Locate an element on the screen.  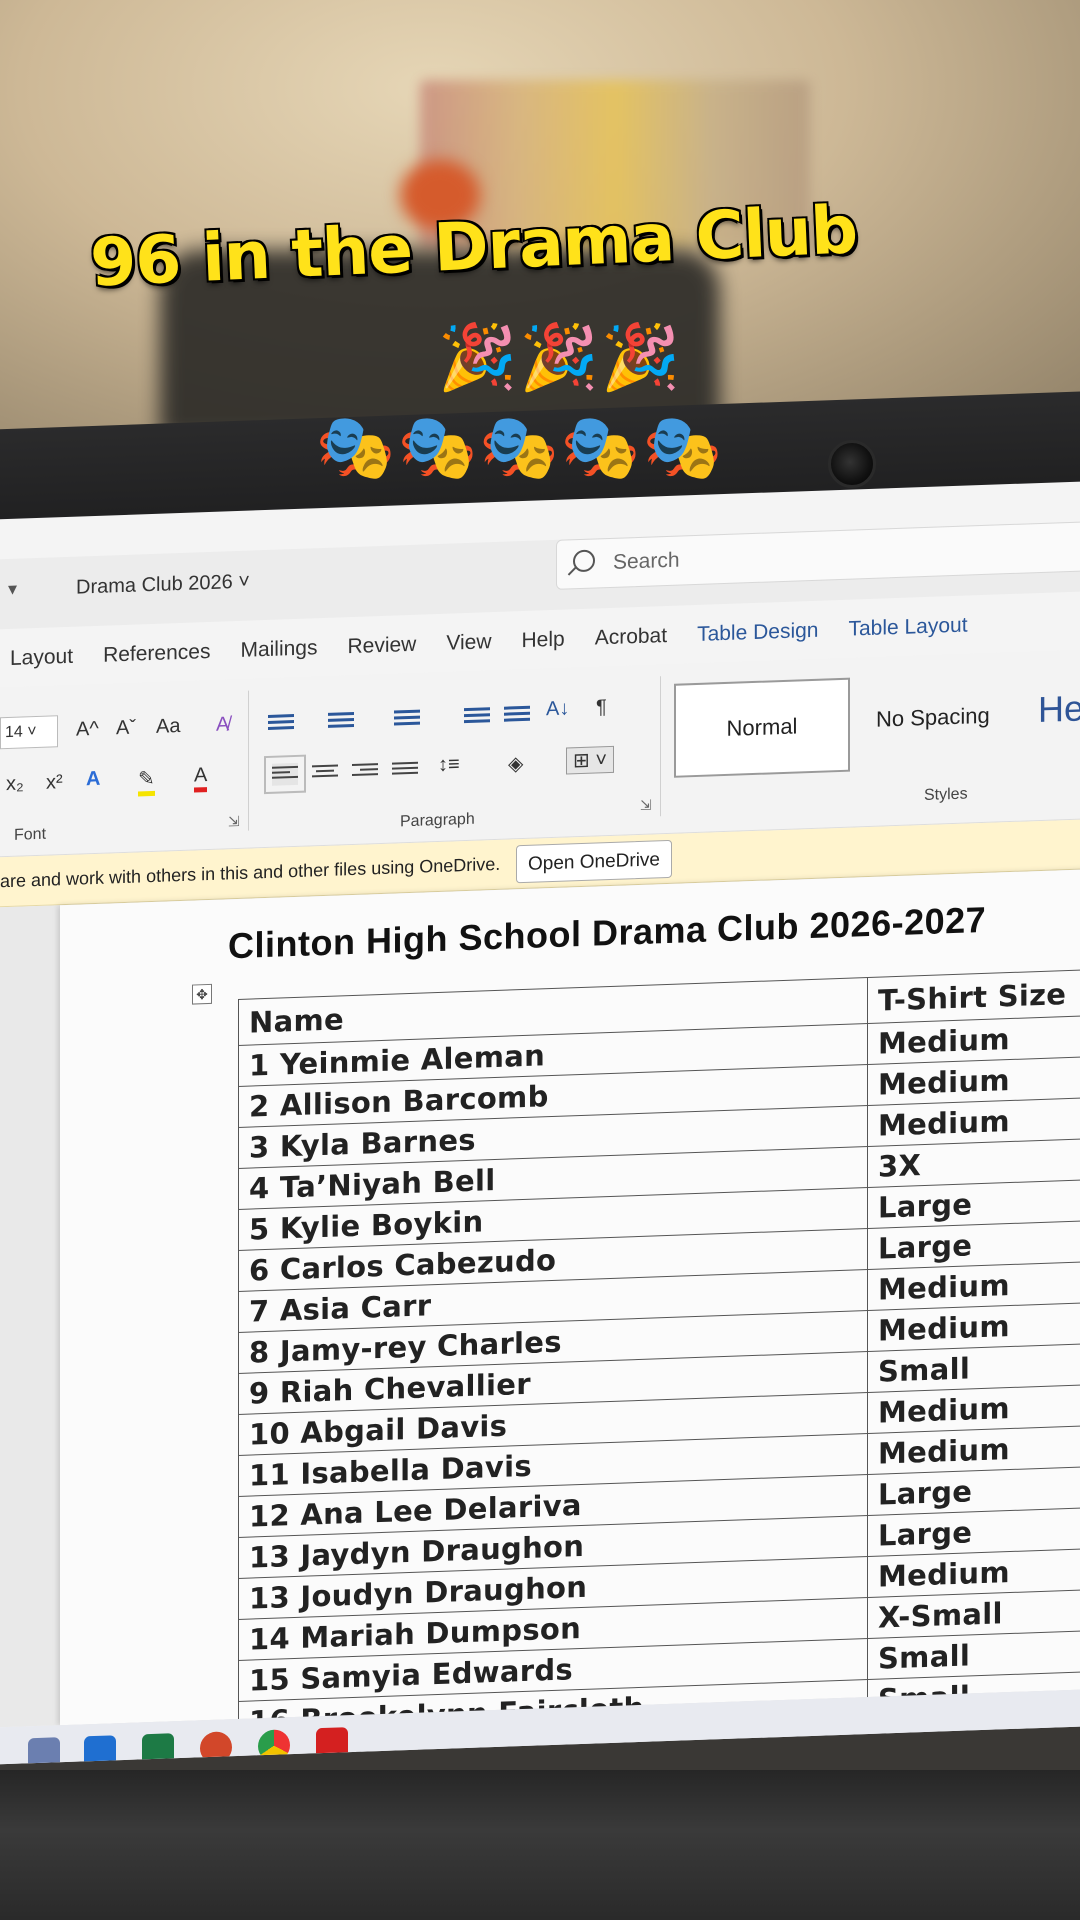
laptop-base is located at coordinates (540, 1845).